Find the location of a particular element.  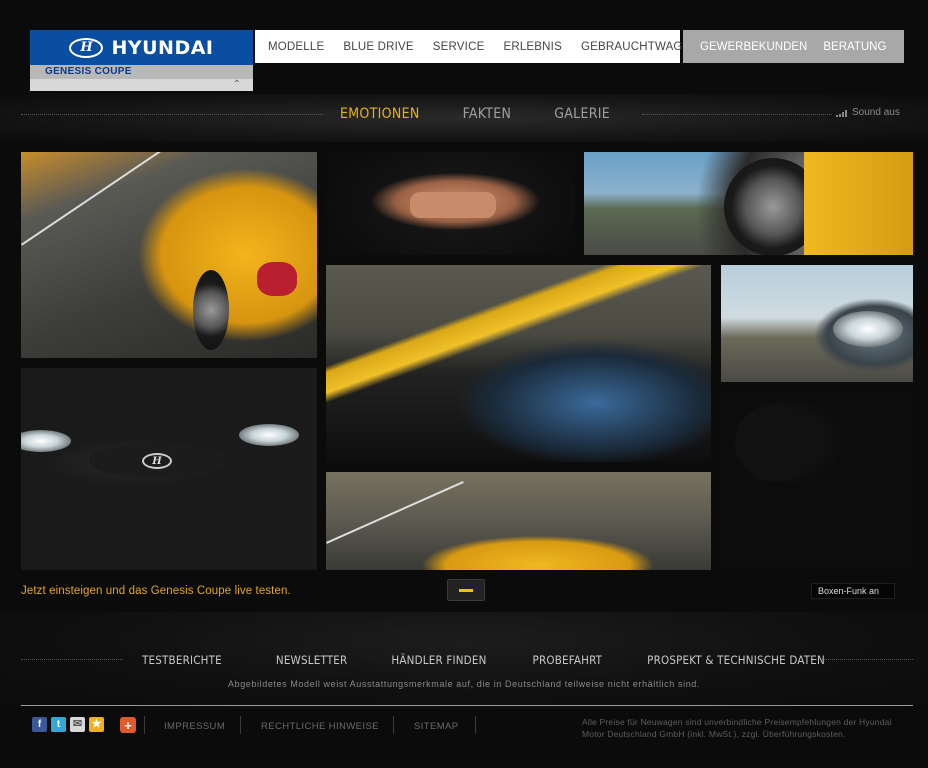

nav-gebrauchtwagen: GEBRAUCHTWAGEN is located at coordinates (640, 47).